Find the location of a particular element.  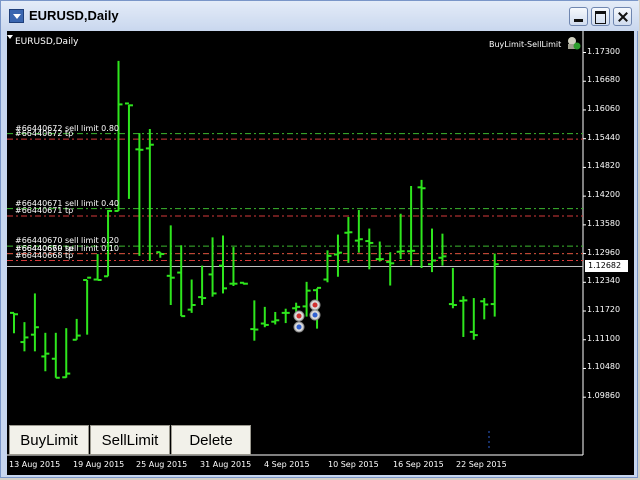

sell-limit-button: SellLimit is located at coordinates (130, 440).